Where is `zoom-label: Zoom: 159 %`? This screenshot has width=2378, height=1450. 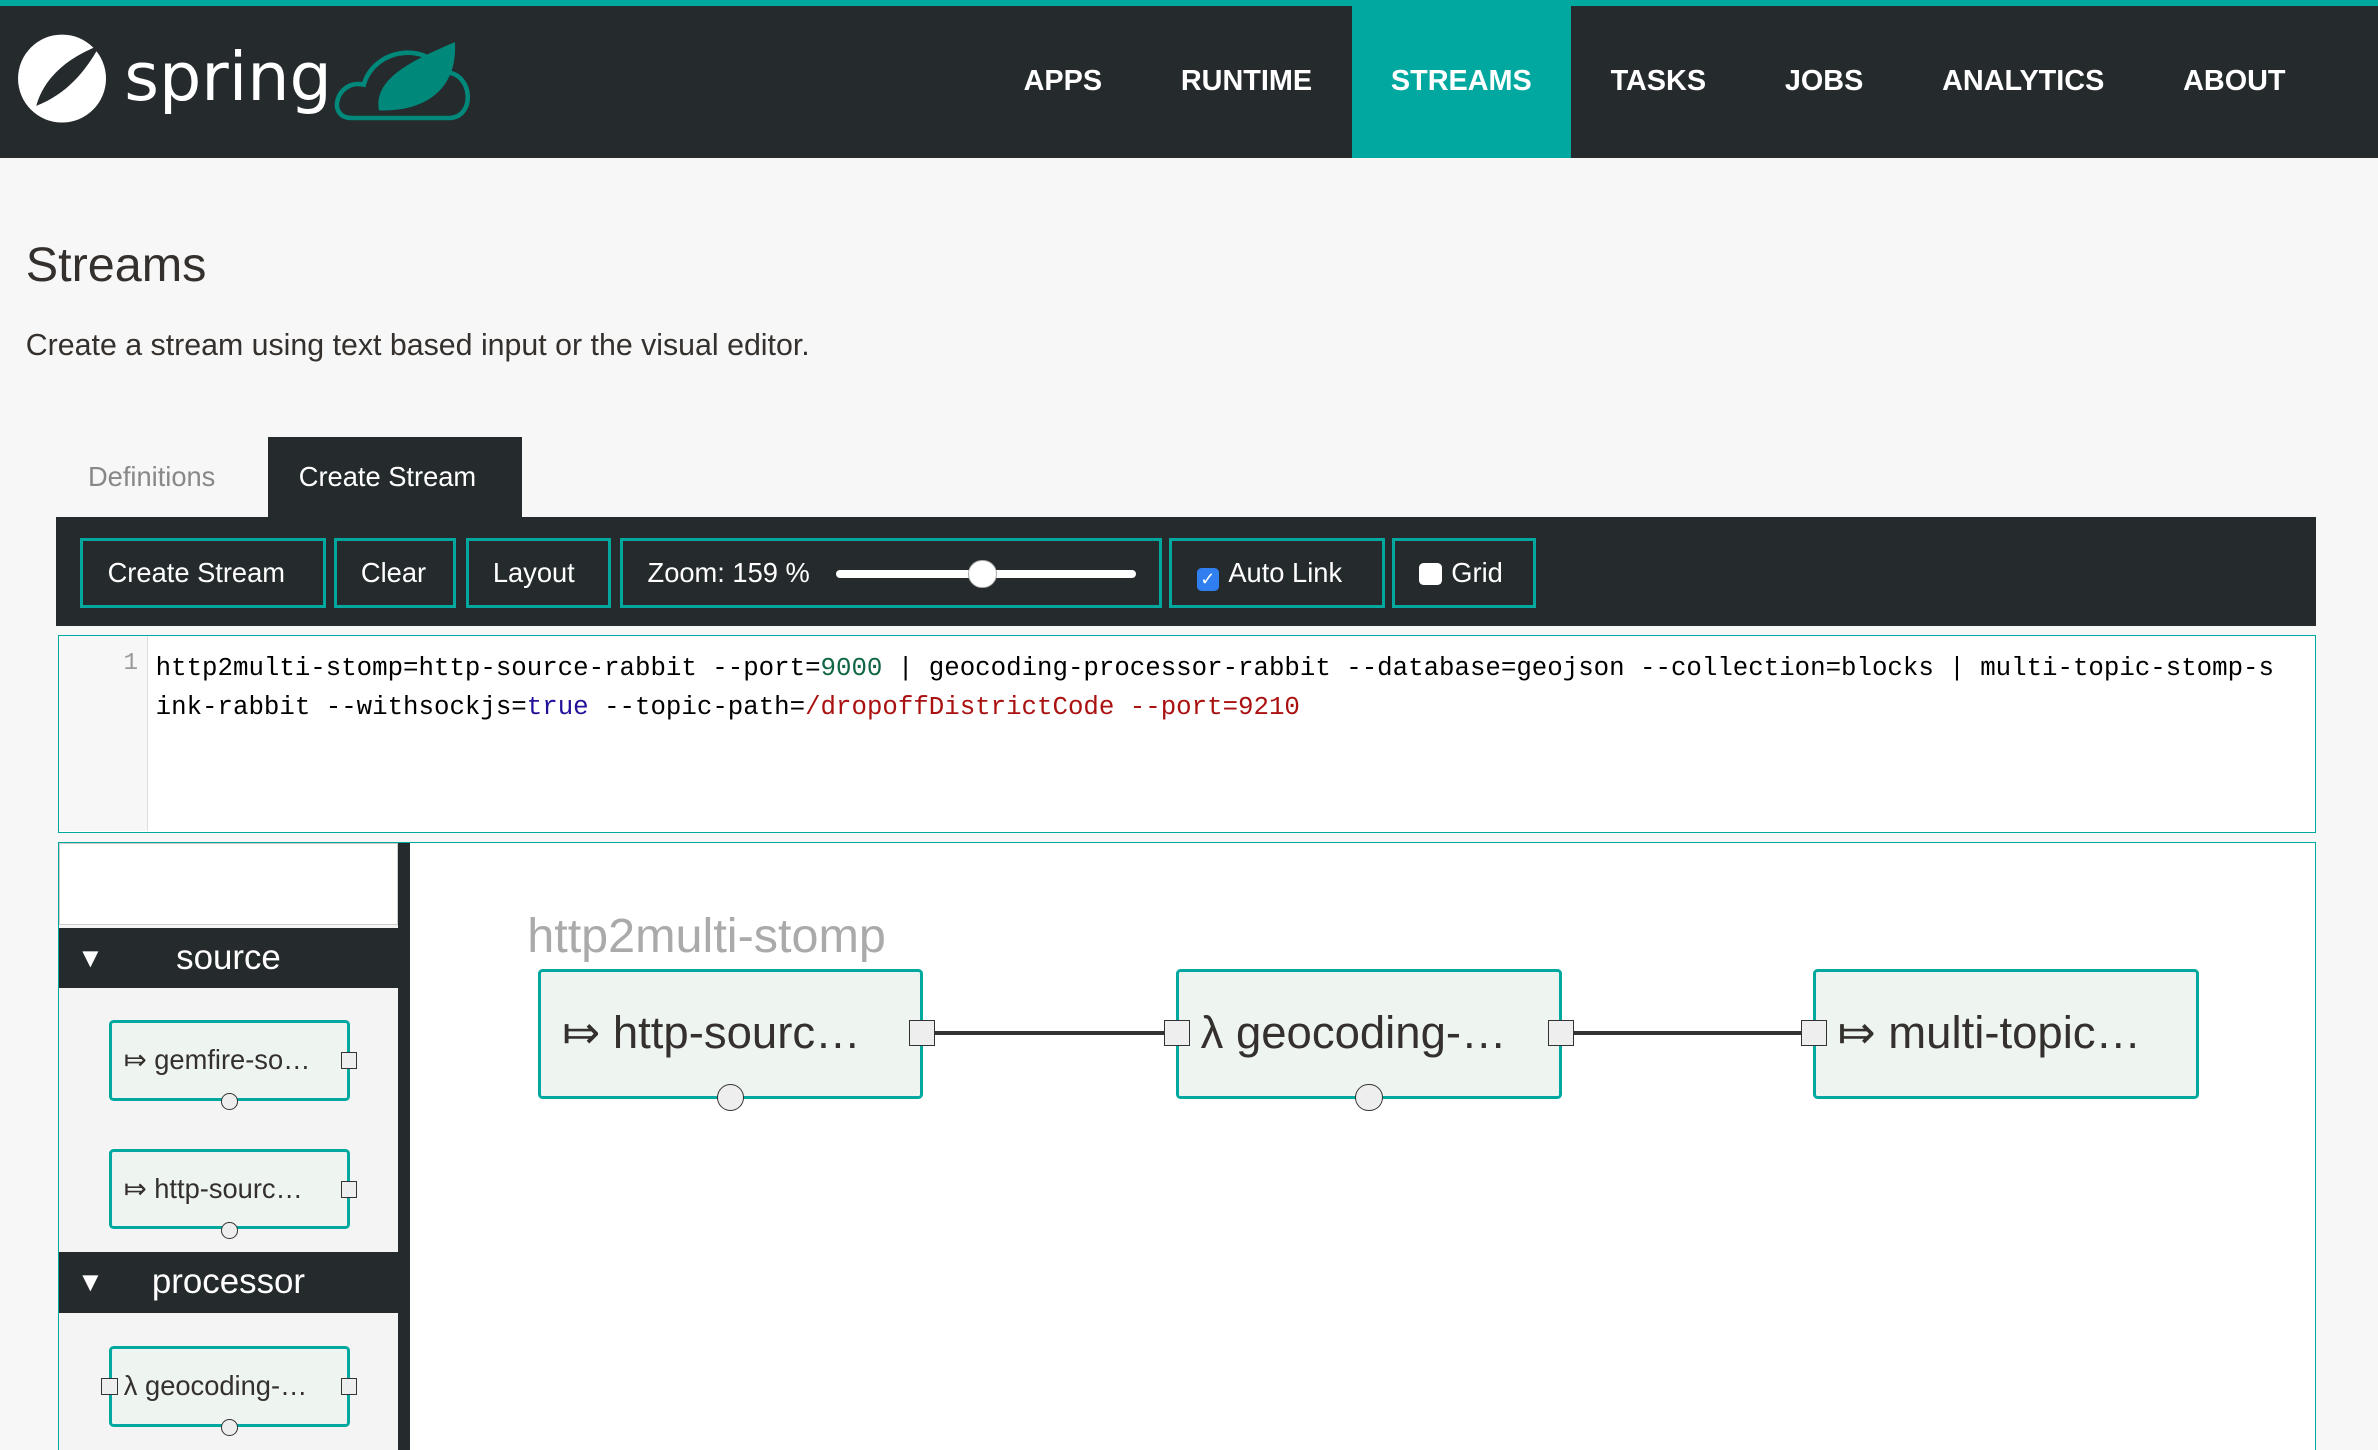
zoom-label: Zoom: 159 % is located at coordinates (728, 573).